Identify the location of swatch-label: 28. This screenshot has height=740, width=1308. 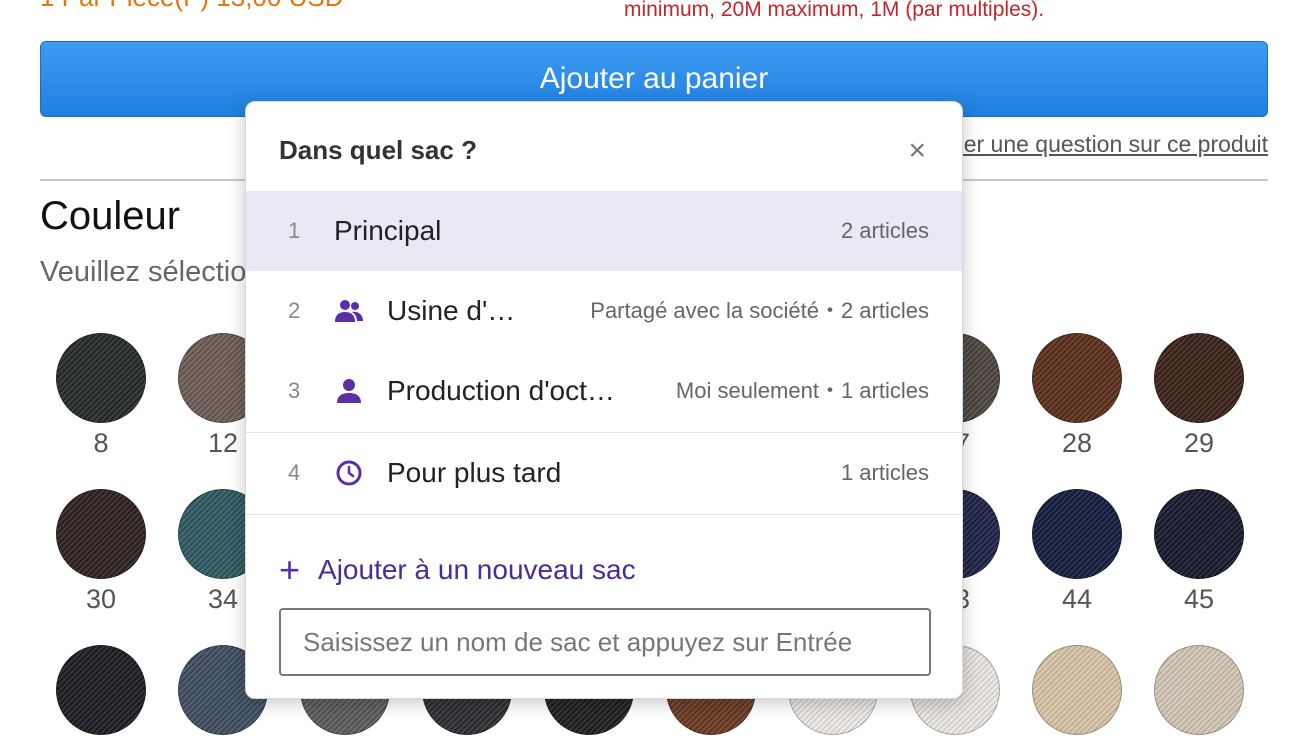
(1077, 443).